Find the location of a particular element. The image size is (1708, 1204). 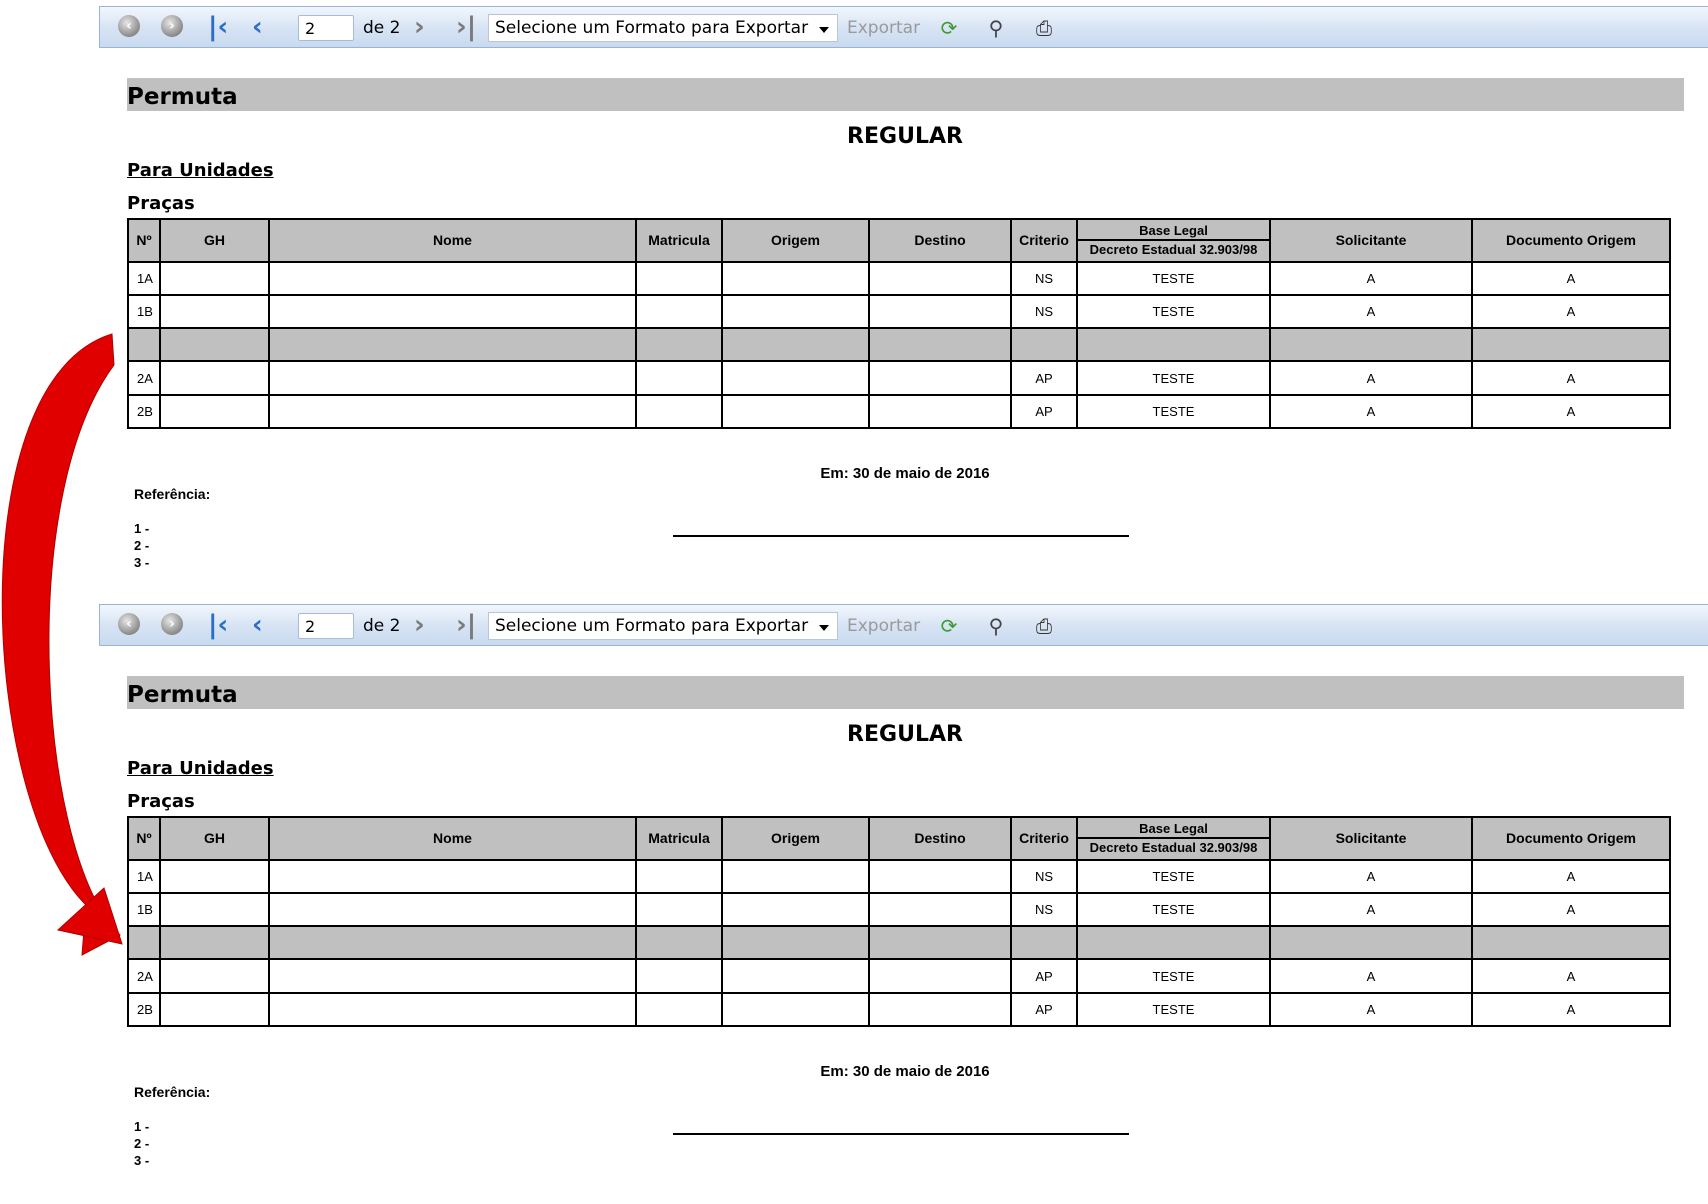

red-curved-arrow-icon is located at coordinates (62, 644).